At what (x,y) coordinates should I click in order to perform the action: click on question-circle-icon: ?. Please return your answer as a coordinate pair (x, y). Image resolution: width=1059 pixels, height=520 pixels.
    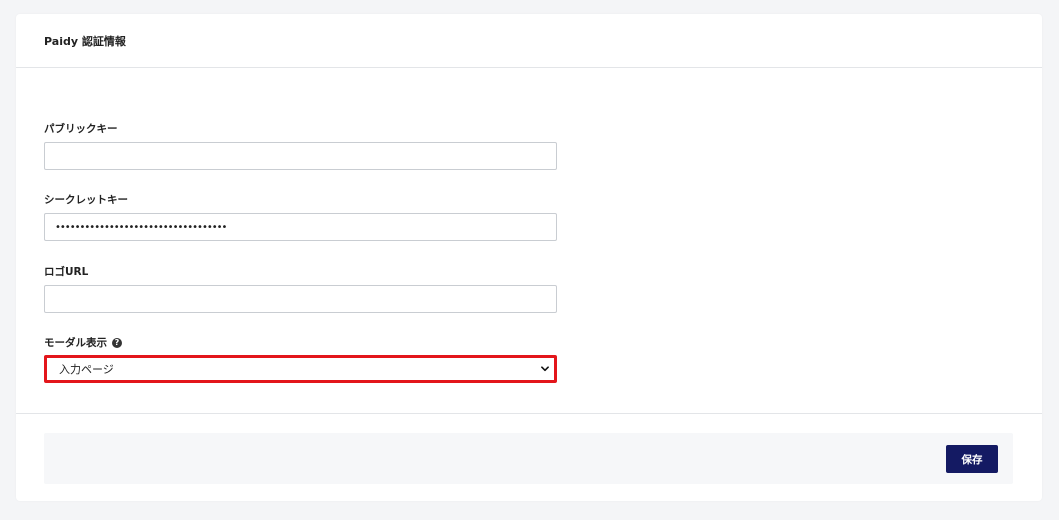
    Looking at the image, I should click on (117, 343).